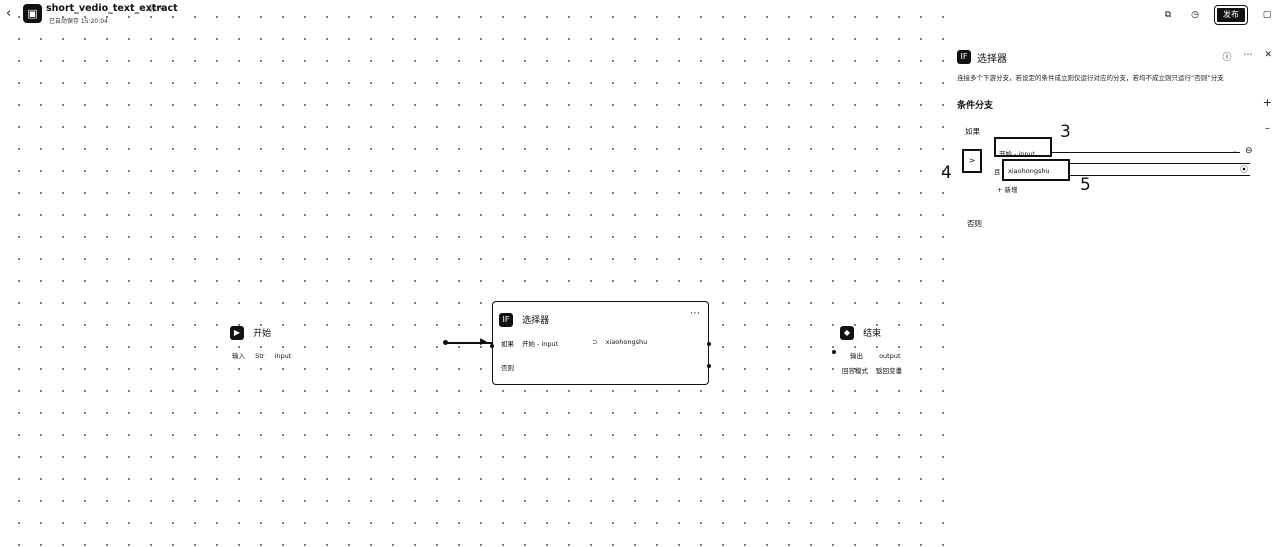  Describe the element at coordinates (872, 334) in the screenshot. I see `end-node-title: 结束` at that location.